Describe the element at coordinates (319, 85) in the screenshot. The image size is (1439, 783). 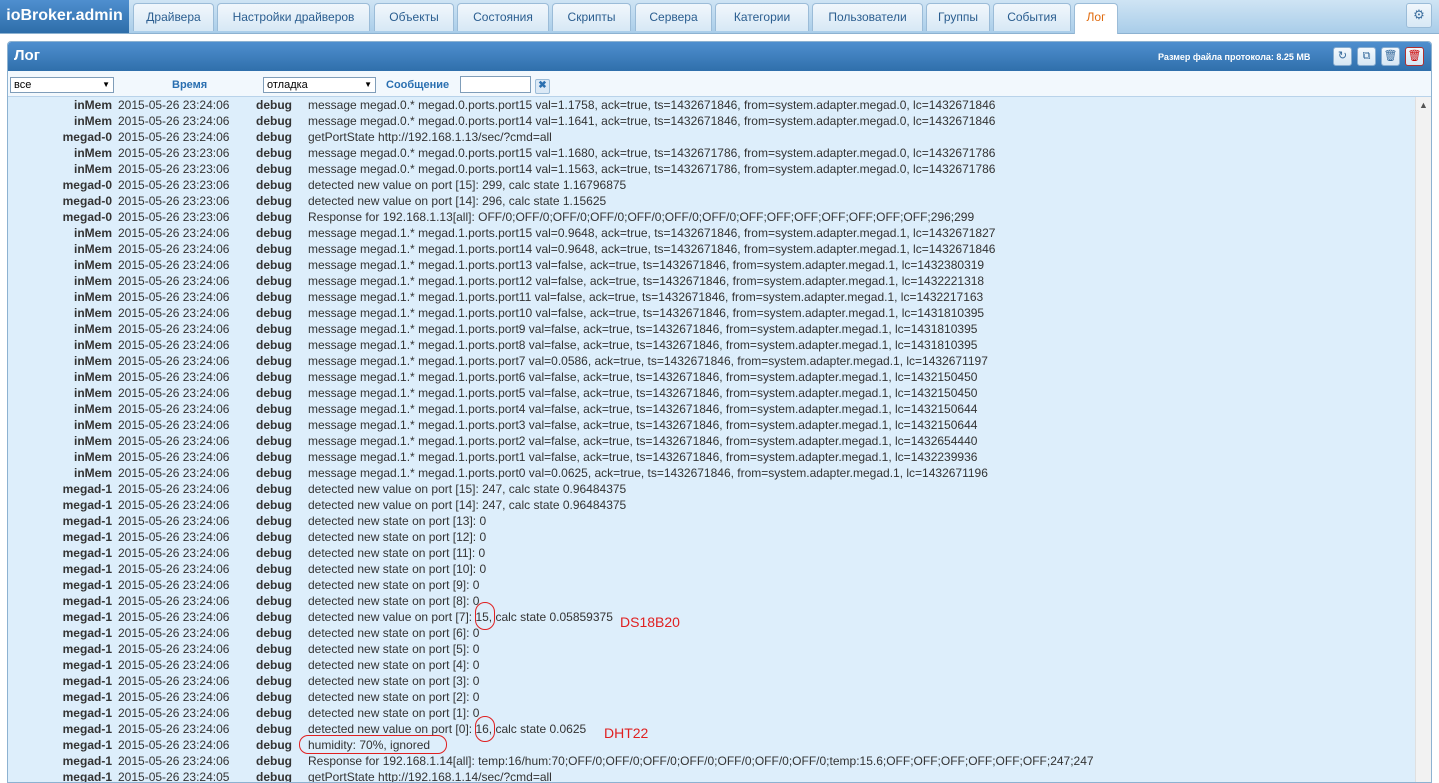
I see `level-filter-select: отладка ▼` at that location.